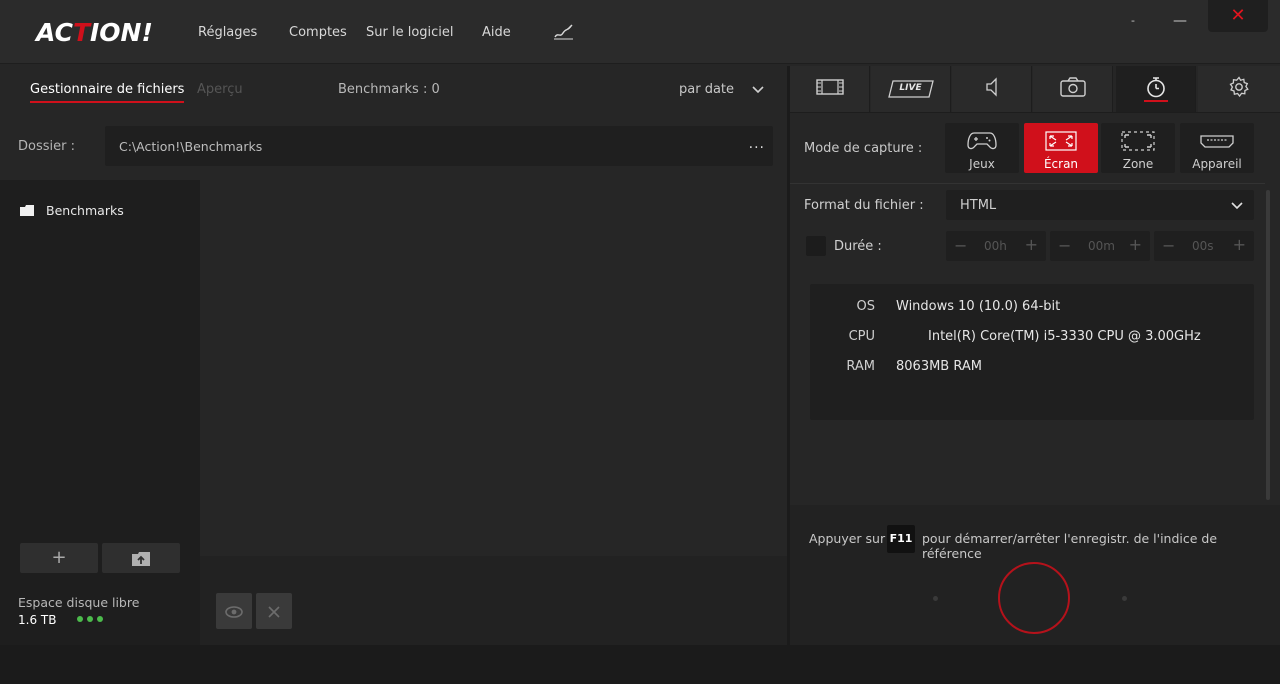  I want to click on seconds-value: 00s, so click(1203, 246).